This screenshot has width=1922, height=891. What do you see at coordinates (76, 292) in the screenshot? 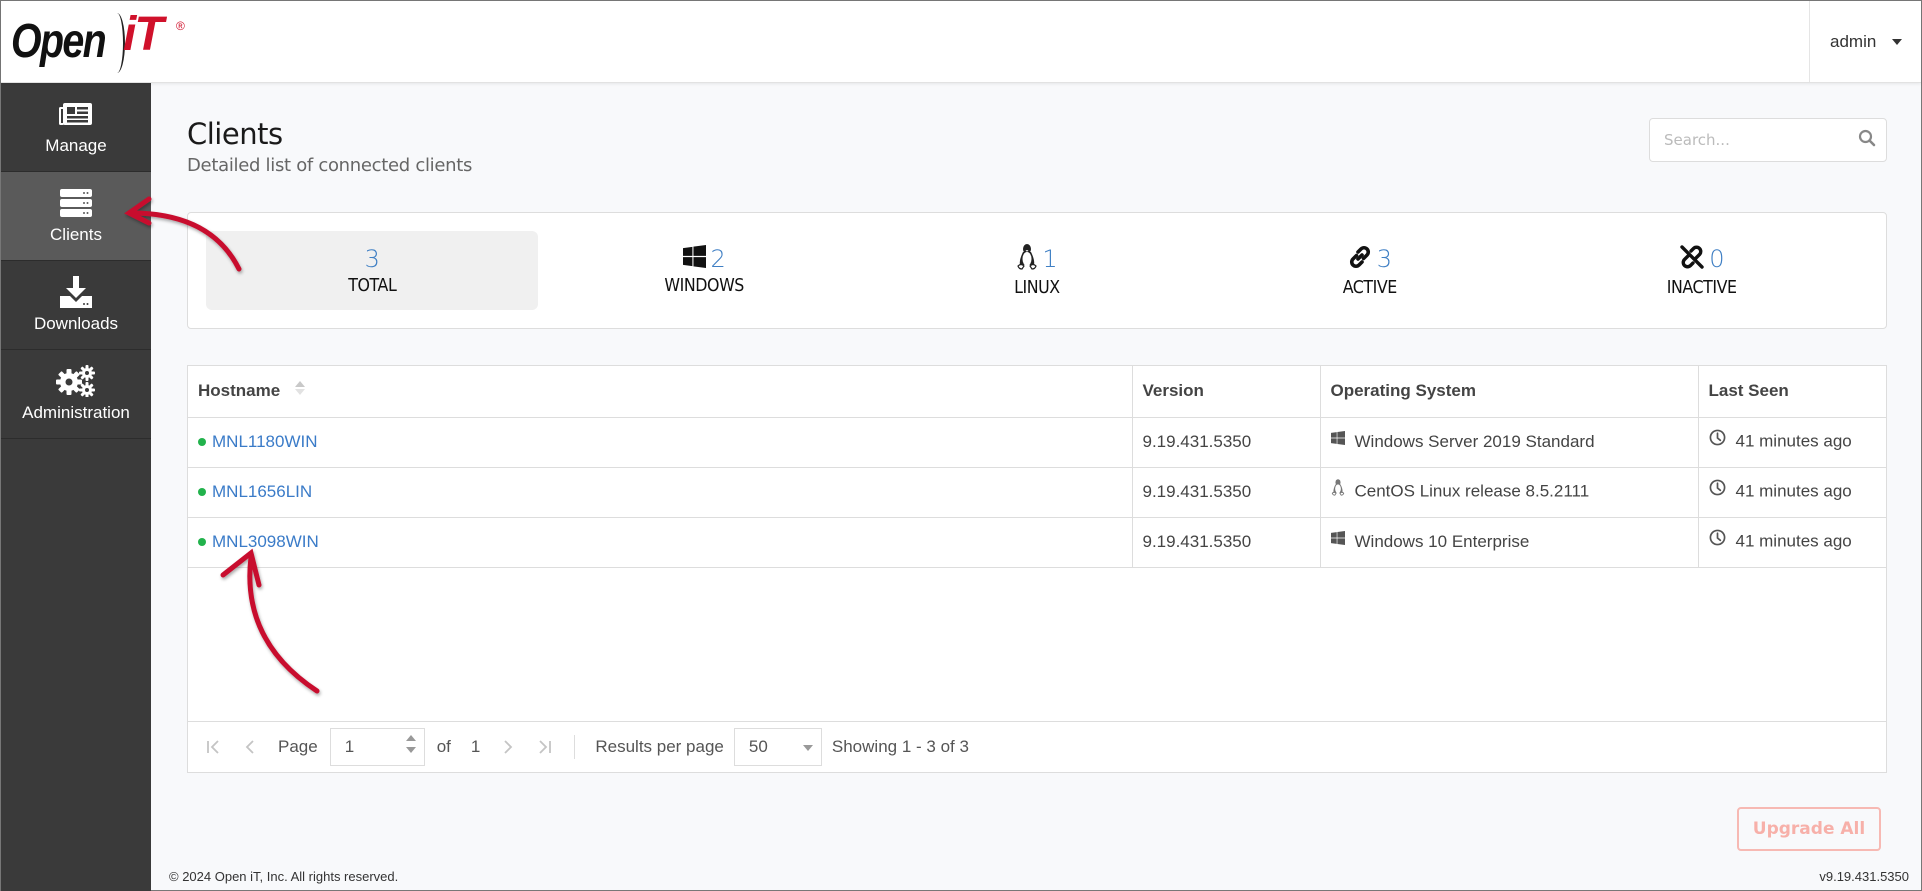
I see `download-icon` at bounding box center [76, 292].